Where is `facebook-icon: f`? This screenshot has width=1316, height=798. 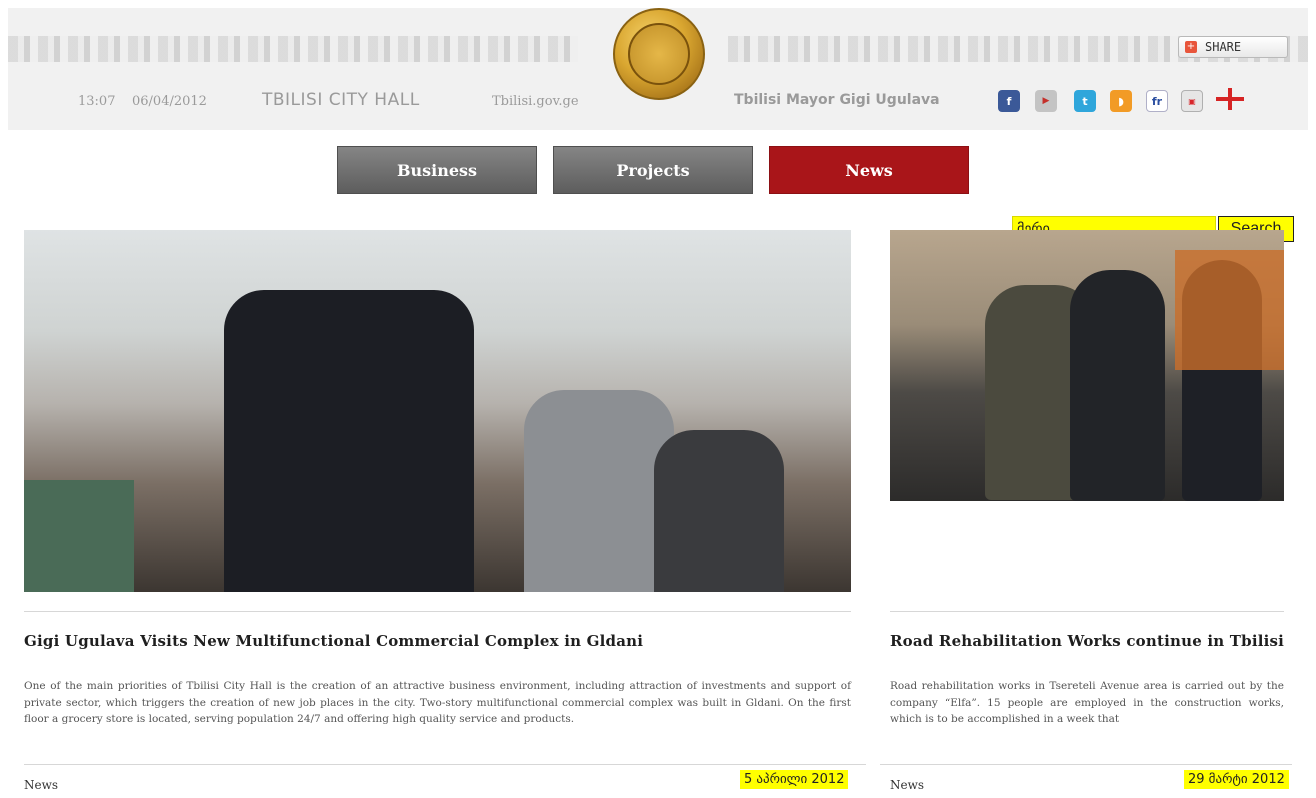
facebook-icon: f is located at coordinates (1009, 101).